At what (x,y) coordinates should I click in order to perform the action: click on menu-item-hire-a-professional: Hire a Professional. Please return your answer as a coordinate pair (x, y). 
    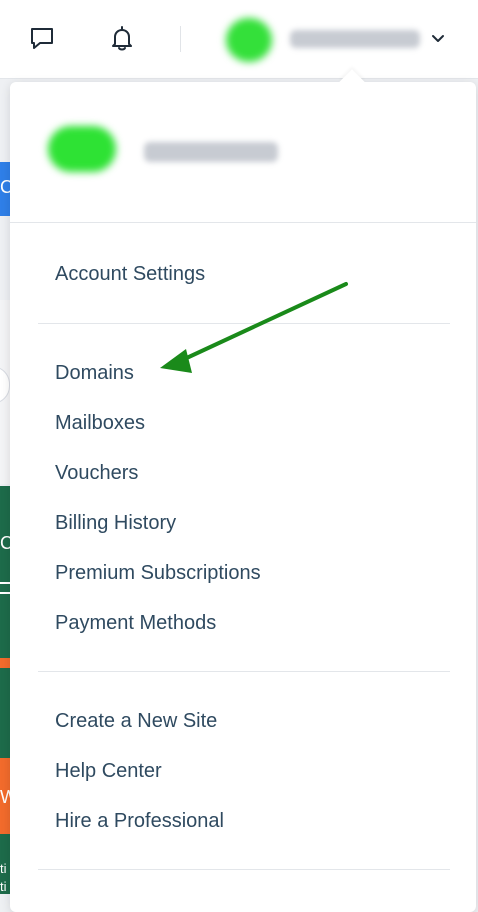
    Looking at the image, I should click on (139, 821).